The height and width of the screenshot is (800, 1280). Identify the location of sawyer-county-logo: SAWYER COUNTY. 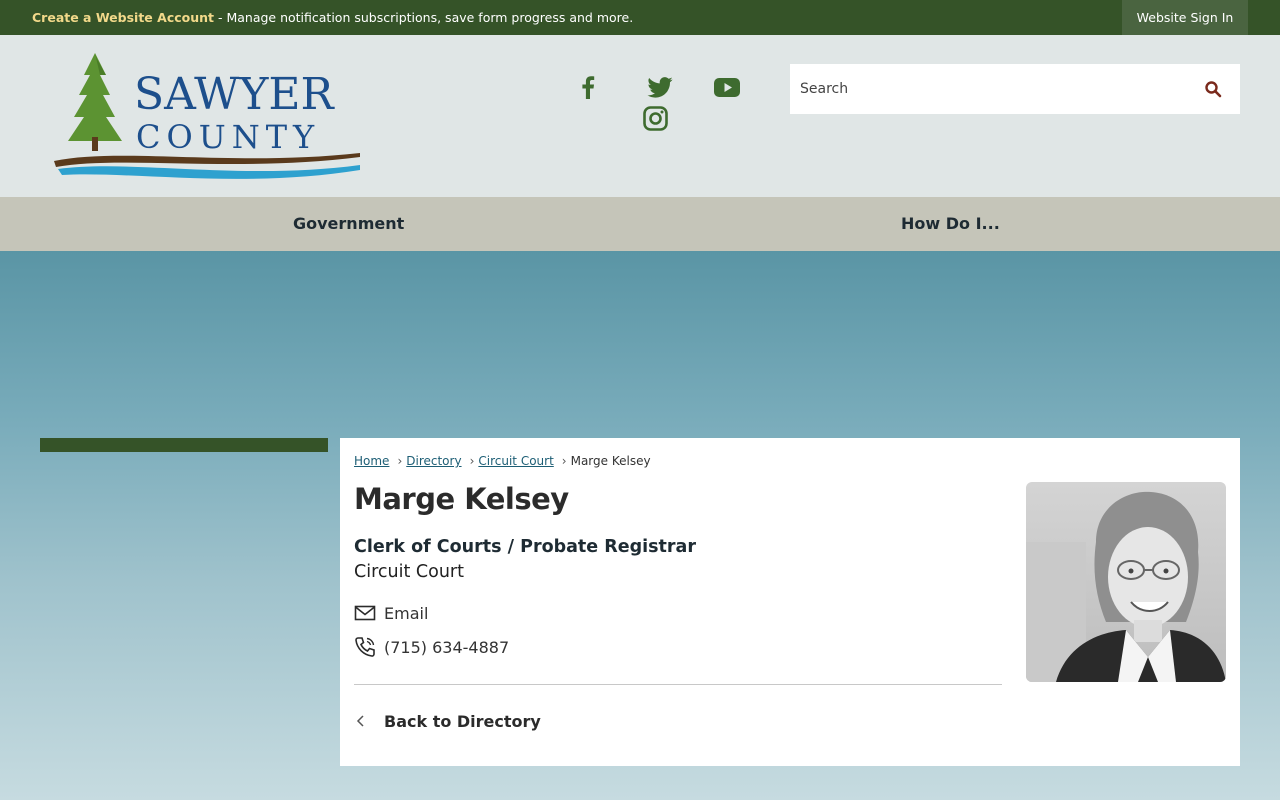
(210, 117).